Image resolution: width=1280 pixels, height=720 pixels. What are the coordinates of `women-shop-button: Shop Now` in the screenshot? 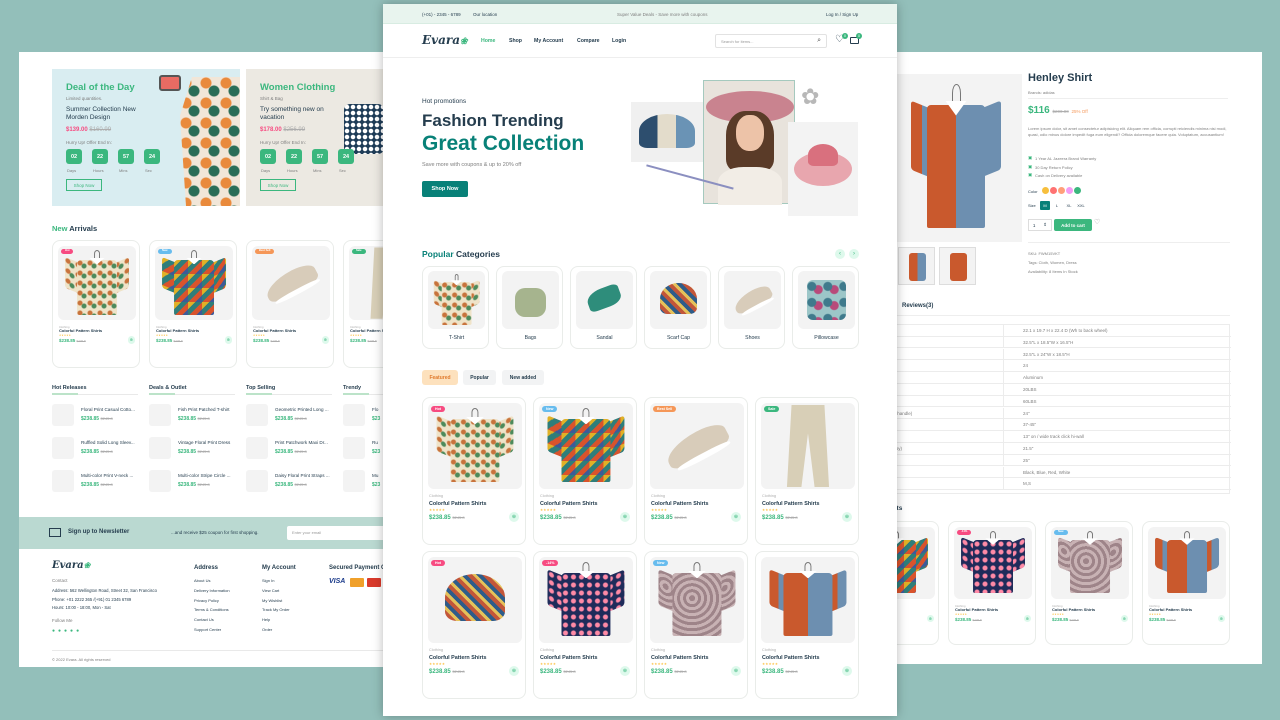 It's located at (278, 185).